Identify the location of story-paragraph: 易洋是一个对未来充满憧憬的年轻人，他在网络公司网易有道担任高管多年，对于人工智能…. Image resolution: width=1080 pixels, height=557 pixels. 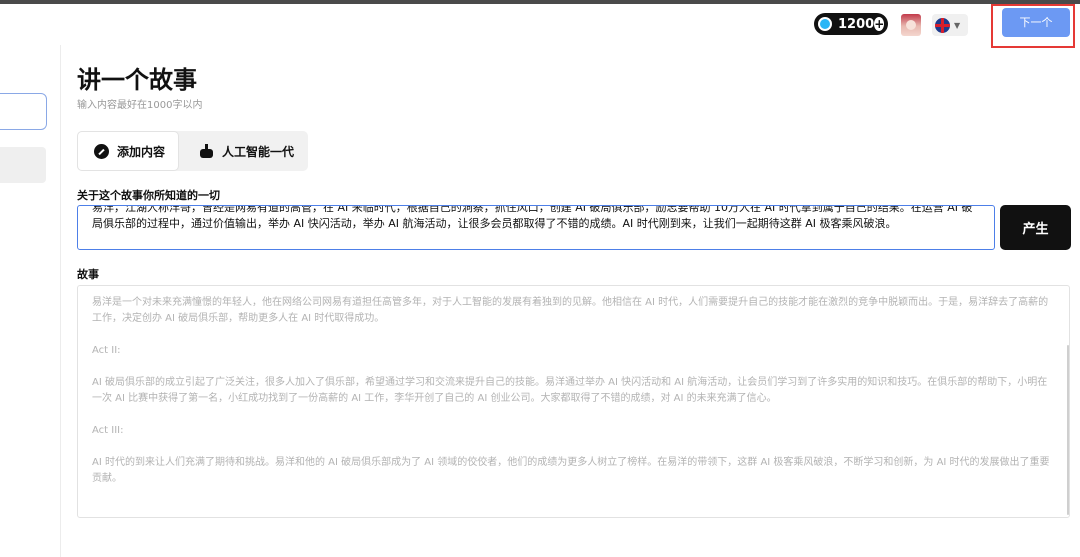
(570, 310).